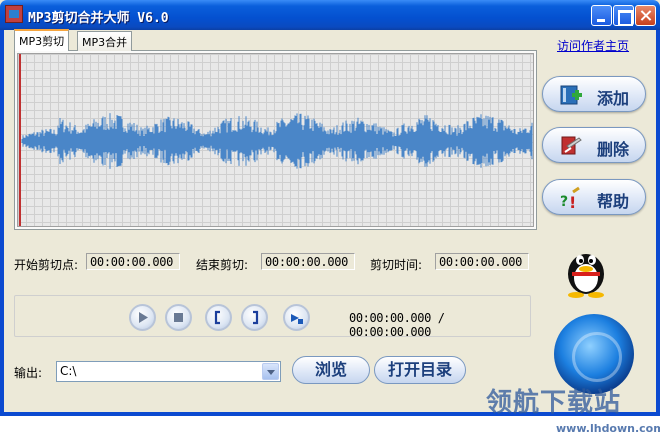 This screenshot has height=435, width=660. What do you see at coordinates (396, 265) in the screenshot?
I see `cut-duration-label: 剪切时间:` at bounding box center [396, 265].